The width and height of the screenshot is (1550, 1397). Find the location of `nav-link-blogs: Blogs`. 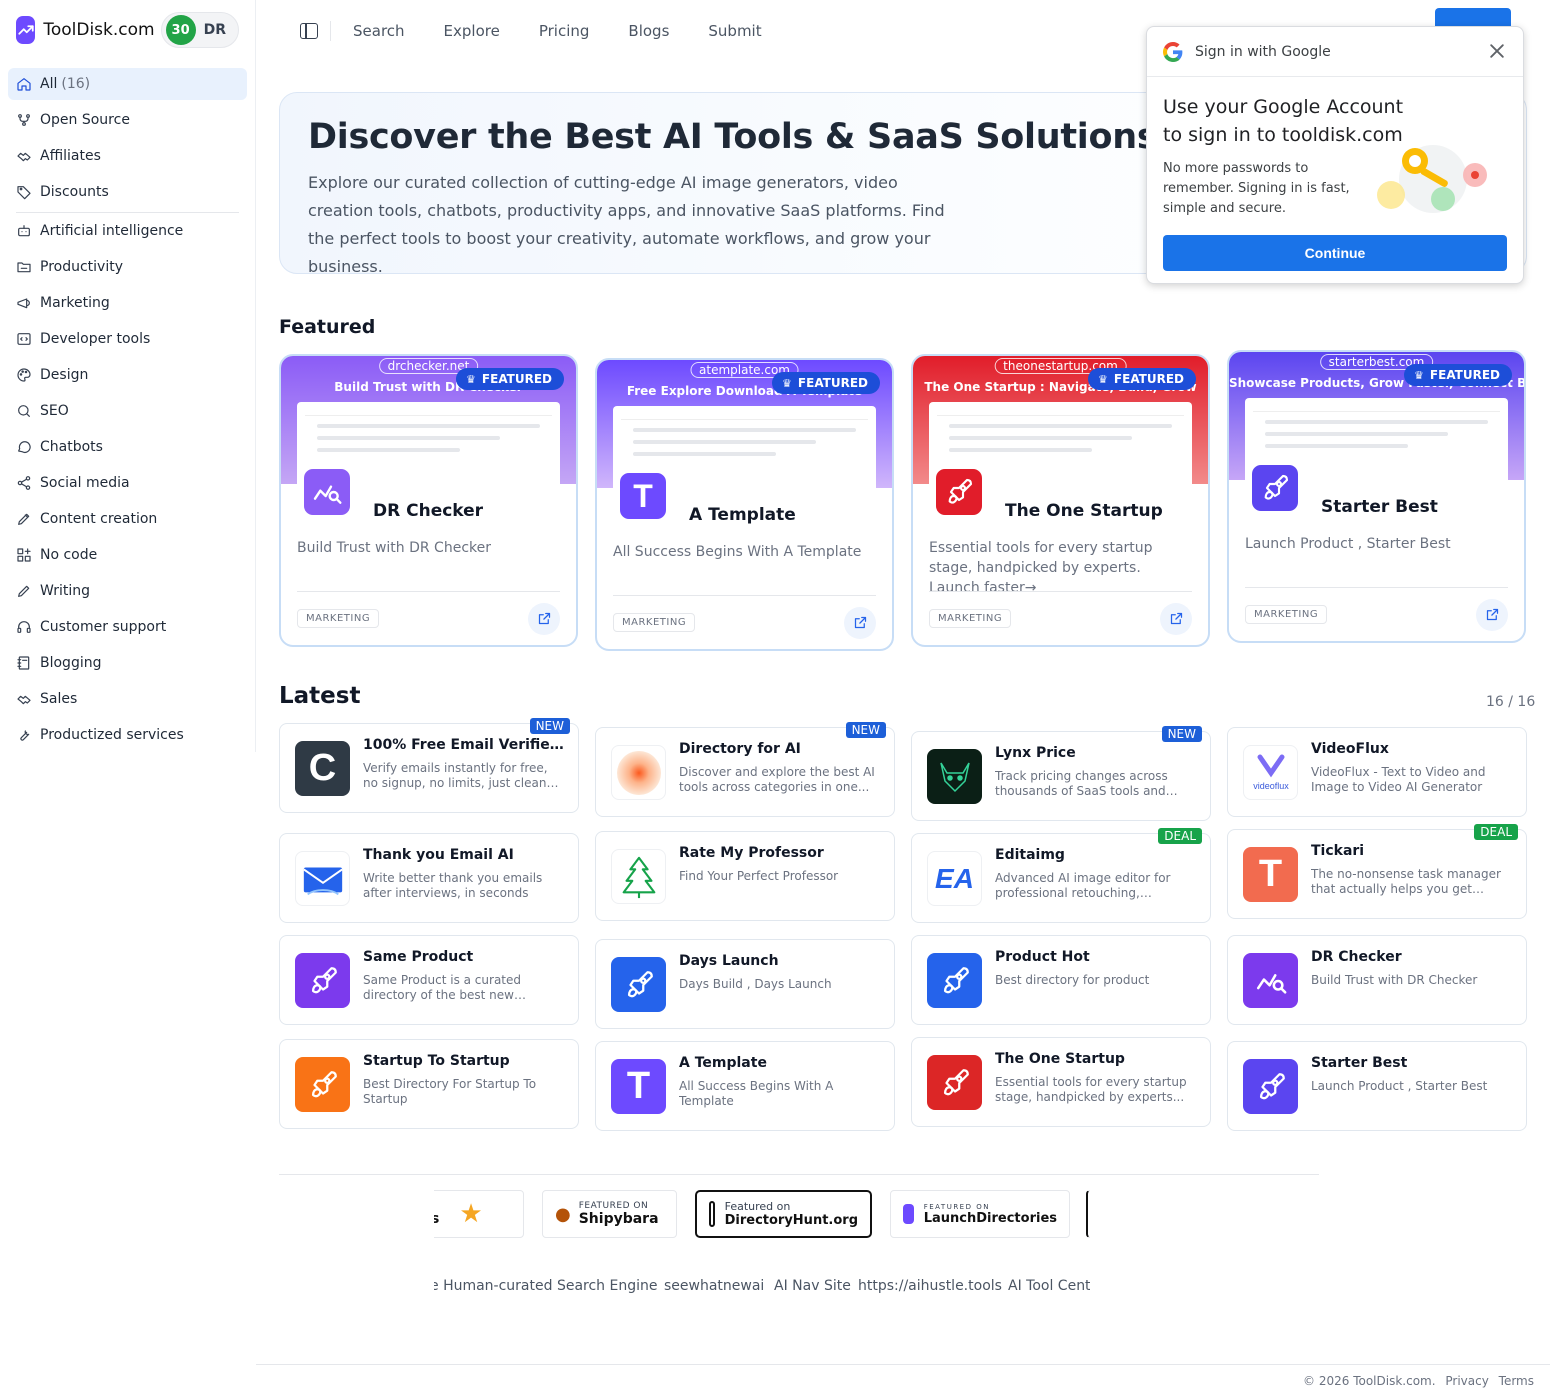

nav-link-blogs: Blogs is located at coordinates (648, 31).